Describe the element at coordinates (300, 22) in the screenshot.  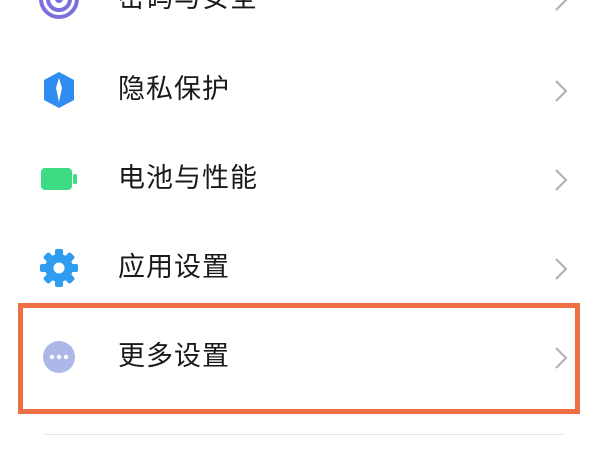
I see `settings-item-password-security: 密码与安全` at that location.